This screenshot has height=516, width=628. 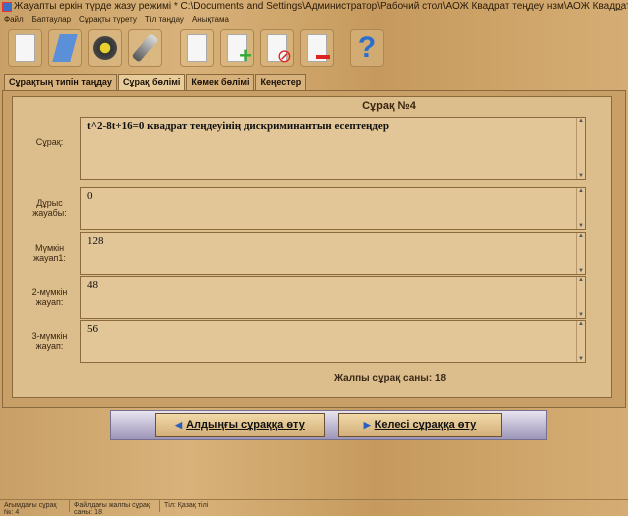 I want to click on next-question-button: ▶ Келесі сұраққа өту, so click(x=420, y=425).